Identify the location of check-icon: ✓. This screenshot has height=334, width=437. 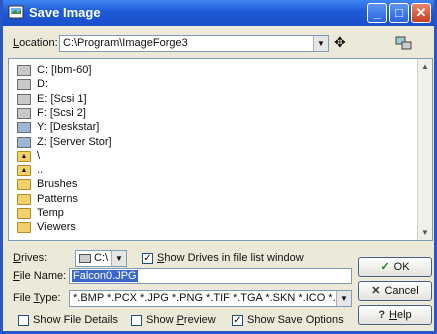
(385, 267).